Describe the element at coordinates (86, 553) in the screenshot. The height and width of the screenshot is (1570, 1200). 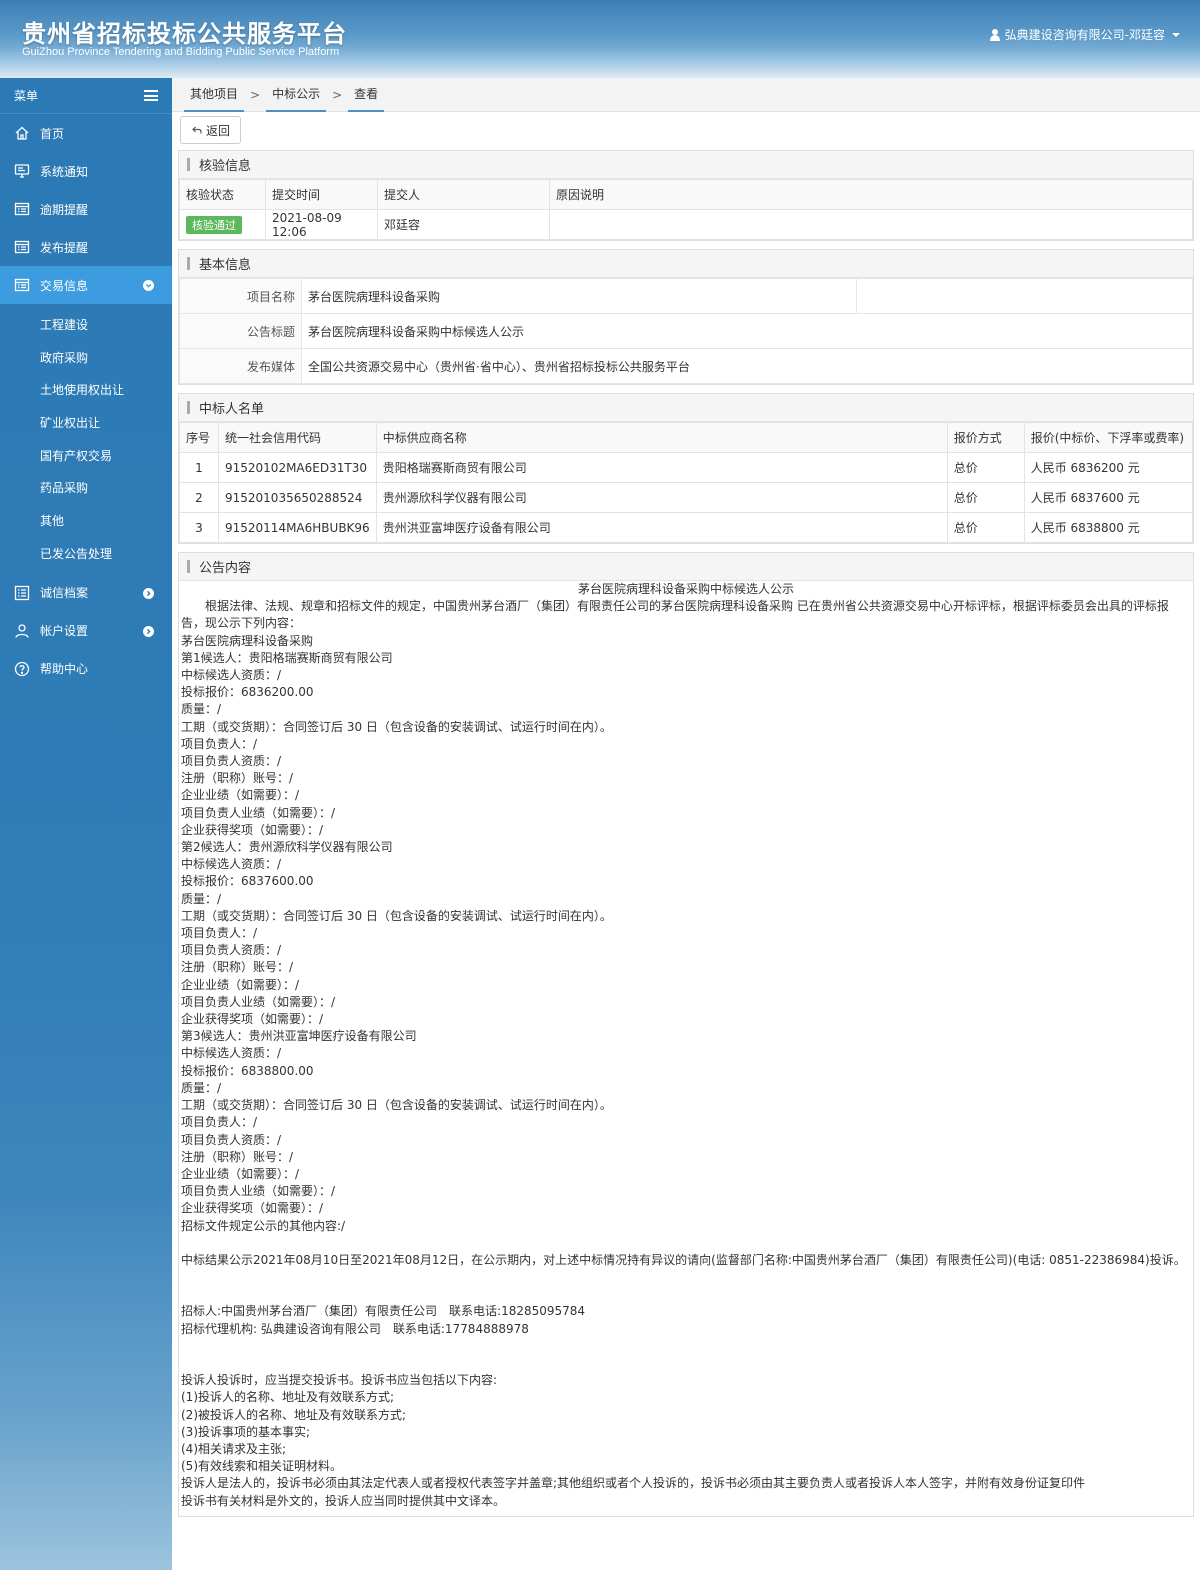
I see `sidebar-subitem-published-notices: 已发公告处理` at that location.